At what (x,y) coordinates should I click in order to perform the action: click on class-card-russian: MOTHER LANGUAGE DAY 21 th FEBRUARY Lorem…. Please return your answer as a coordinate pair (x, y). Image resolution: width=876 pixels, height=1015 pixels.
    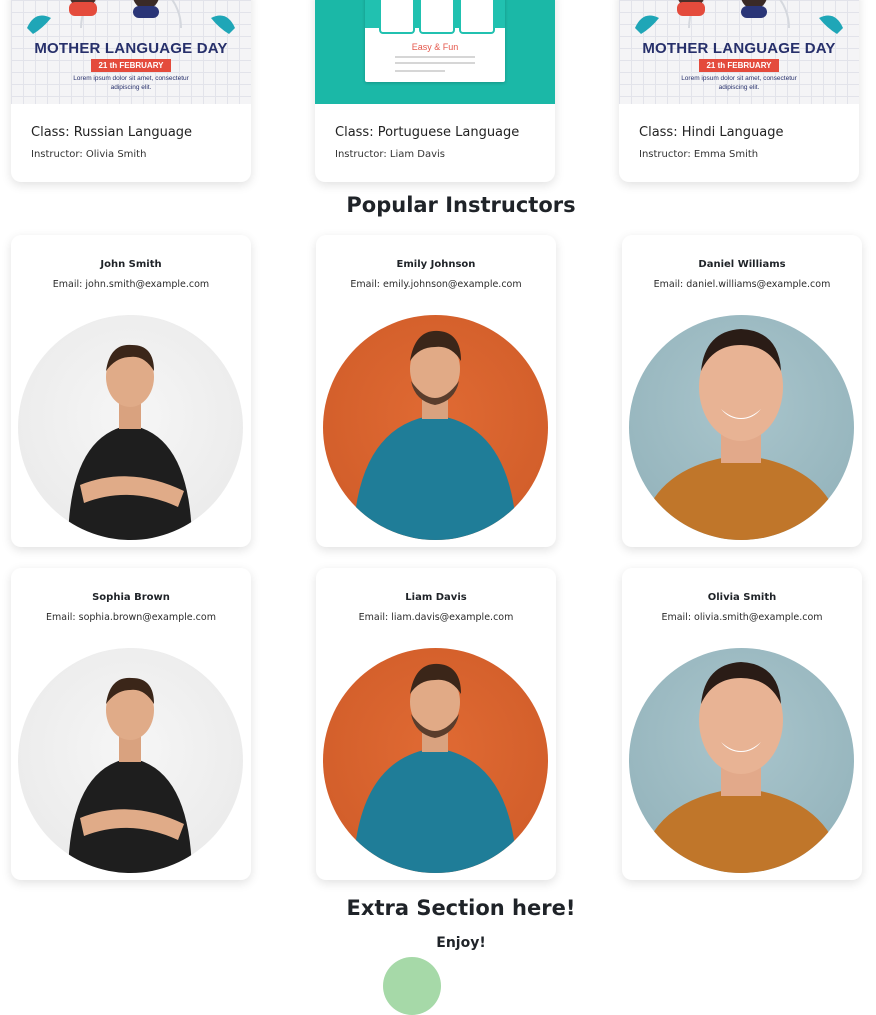
    Looking at the image, I should click on (131, 91).